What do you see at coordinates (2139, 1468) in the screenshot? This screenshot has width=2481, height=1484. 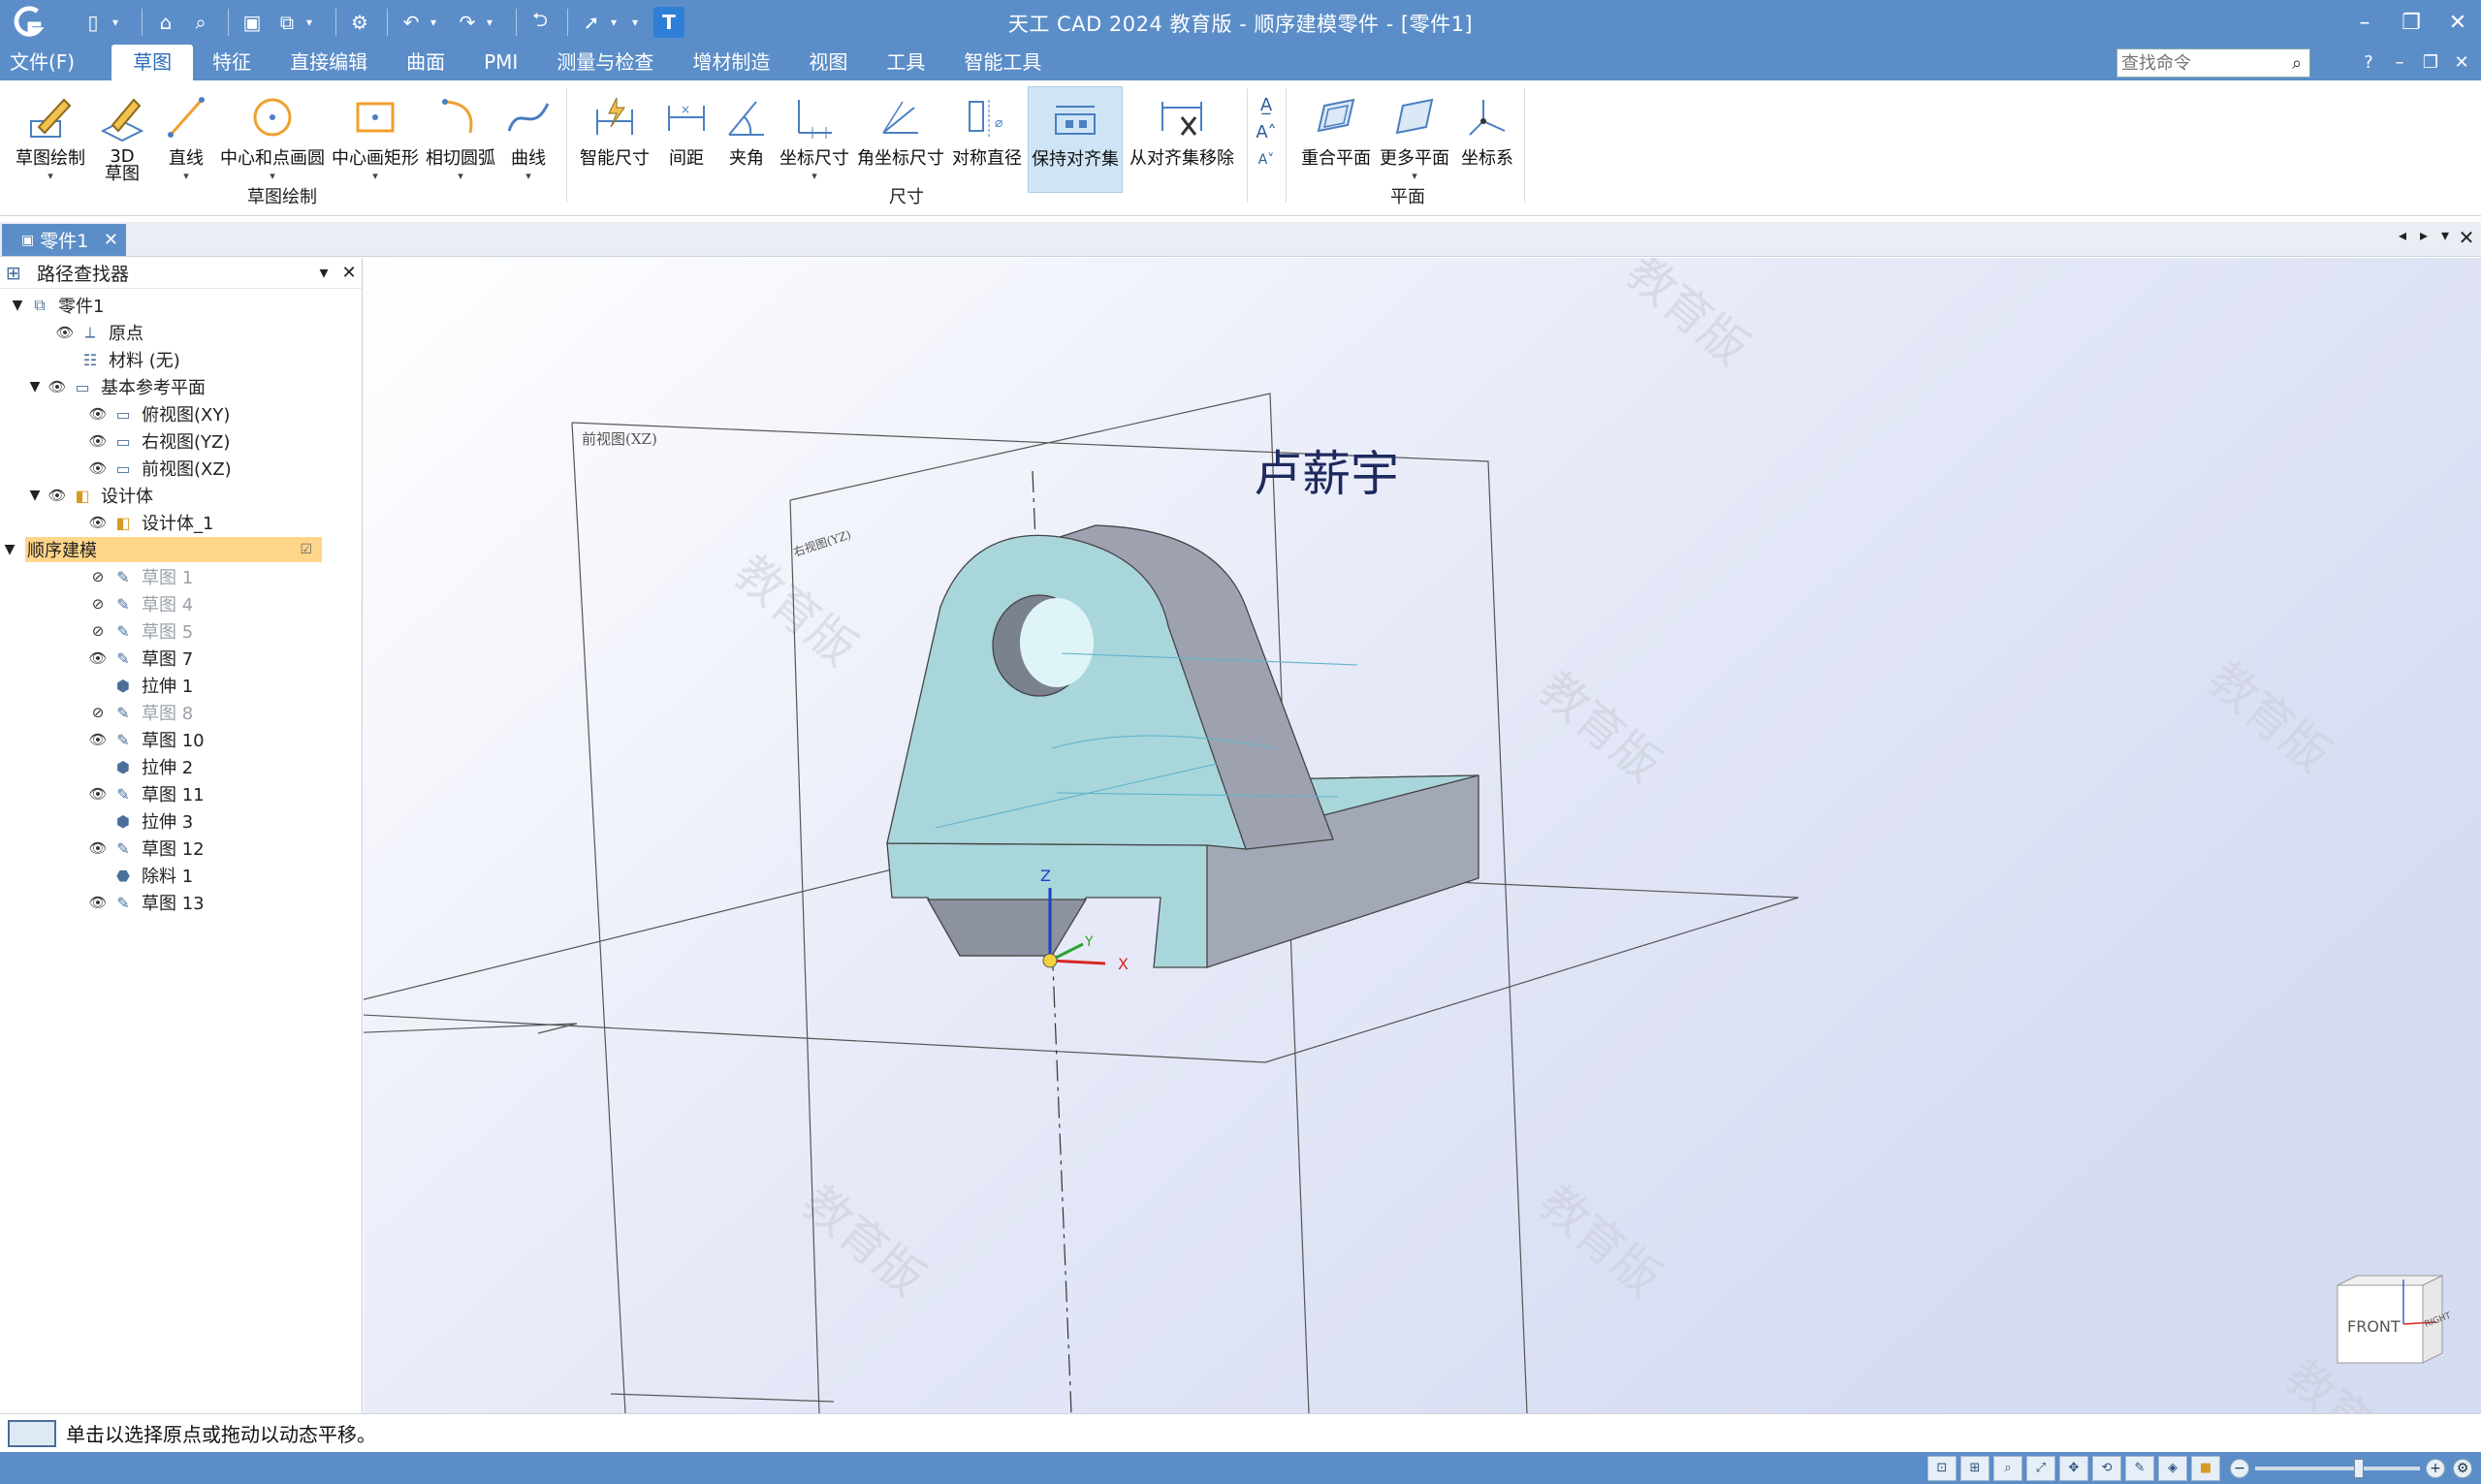 I see `sketch-view-icon: ✎` at bounding box center [2139, 1468].